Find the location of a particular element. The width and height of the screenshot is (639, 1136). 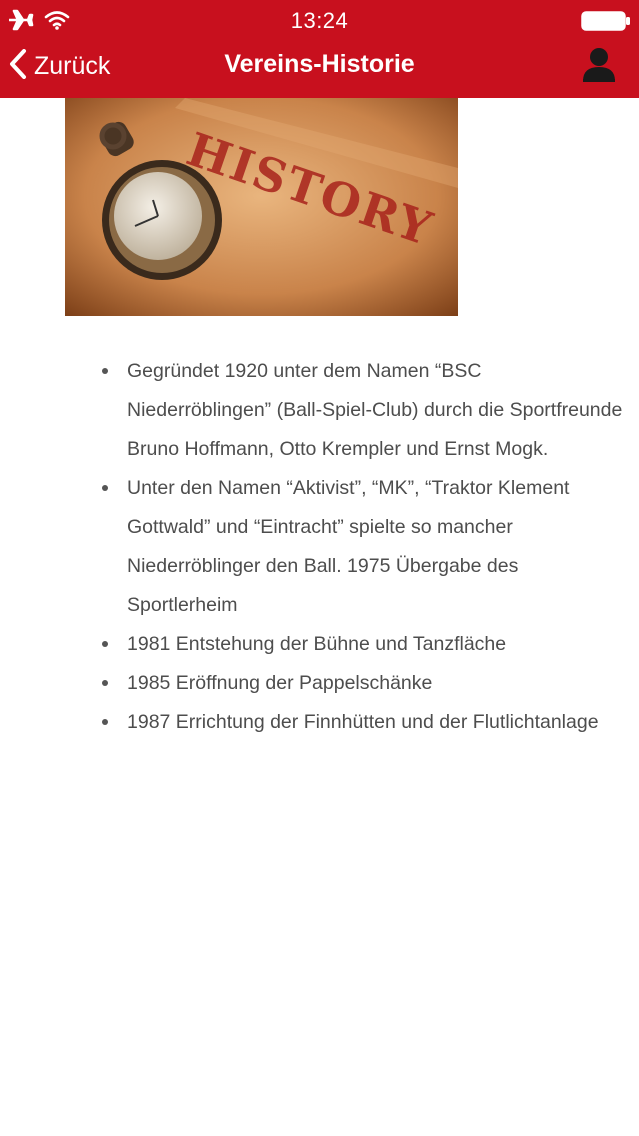

status-bar: 13:24 is located at coordinates (319, 20).